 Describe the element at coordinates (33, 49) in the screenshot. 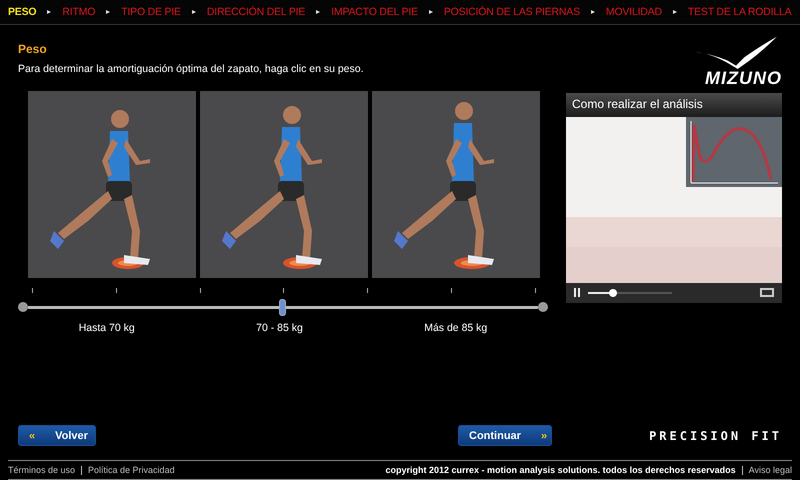

I see `section-heading: Peso` at that location.